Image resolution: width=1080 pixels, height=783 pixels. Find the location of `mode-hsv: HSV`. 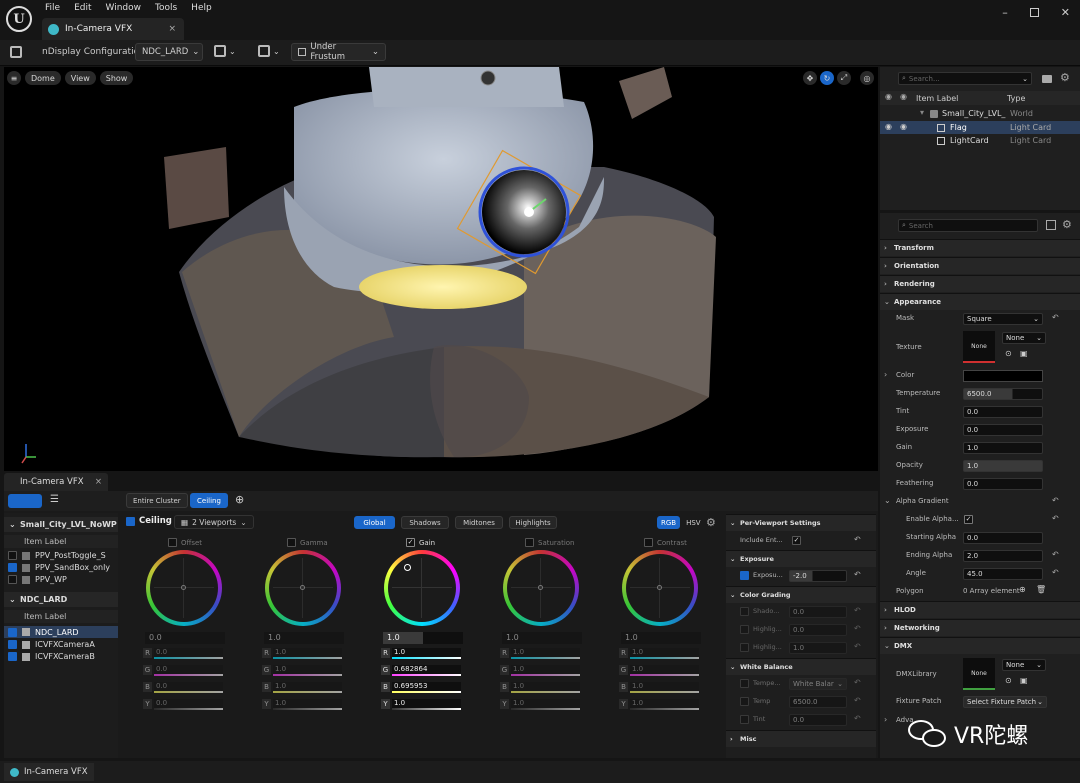

mode-hsv: HSV is located at coordinates (693, 522).